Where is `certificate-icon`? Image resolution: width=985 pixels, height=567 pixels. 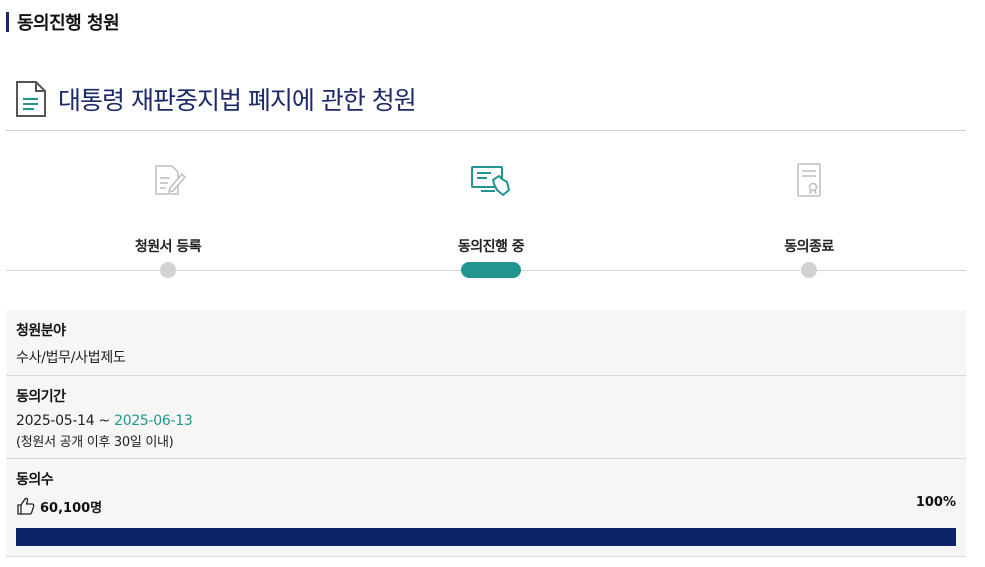
certificate-icon is located at coordinates (809, 180).